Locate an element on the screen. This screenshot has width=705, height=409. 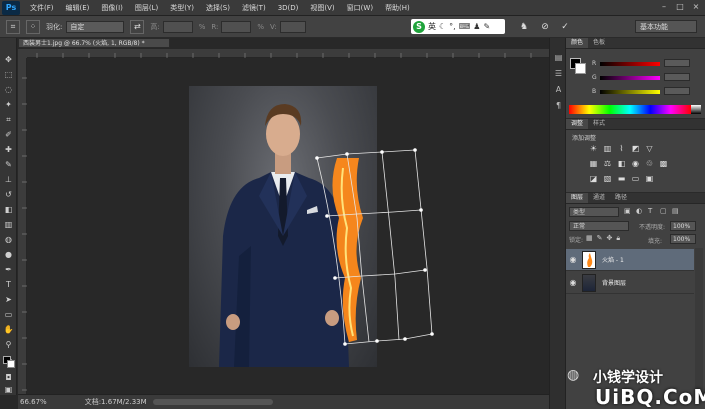
opacity-input: 100% is located at coordinates (683, 226).